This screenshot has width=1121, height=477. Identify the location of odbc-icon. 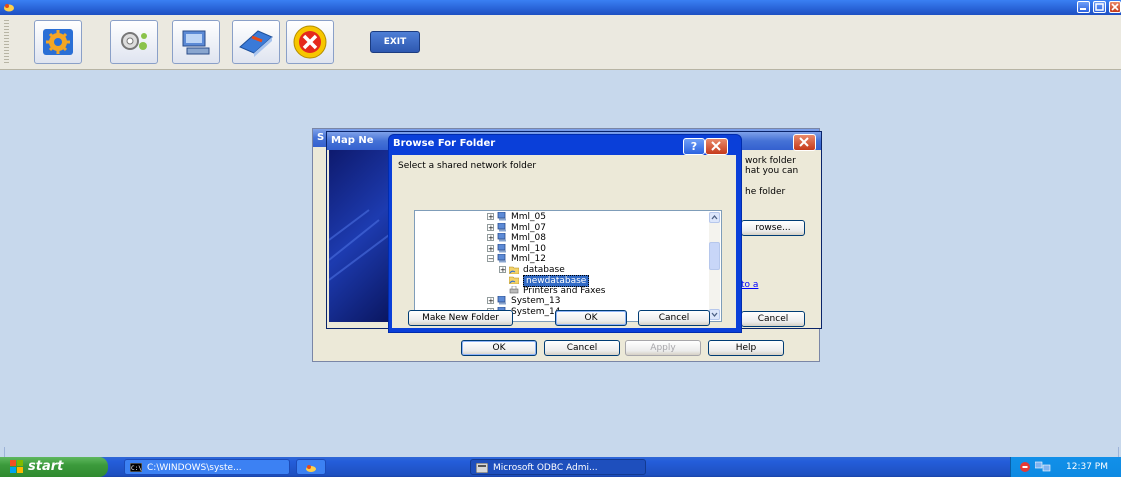
(482, 468).